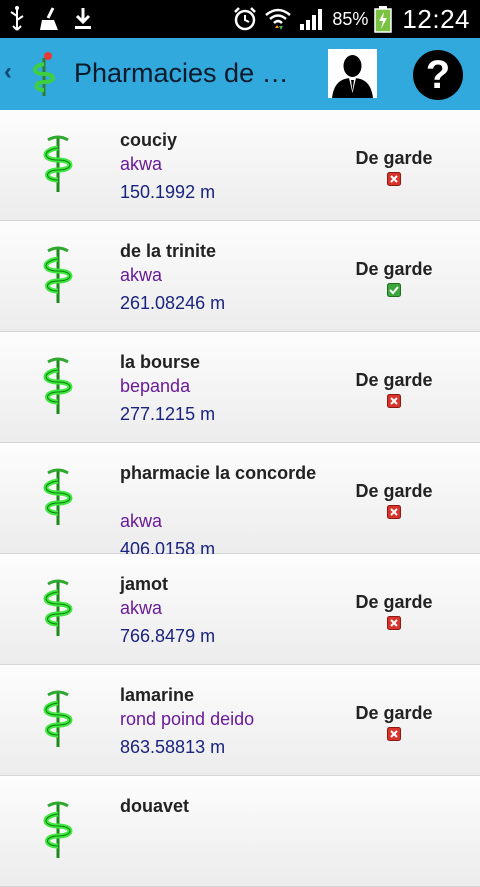 This screenshot has width=480, height=887. I want to click on pharmacy-row: de la trinite akwa 261.08246 m De garde, so click(240, 276).